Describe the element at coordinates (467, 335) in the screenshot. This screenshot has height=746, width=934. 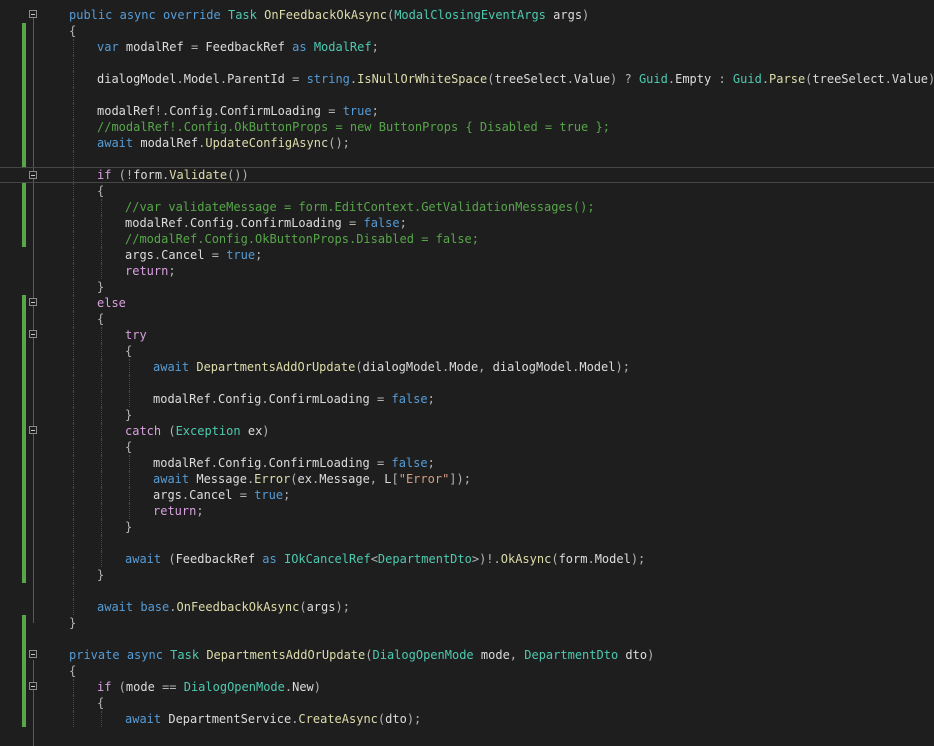
I see `code-line: try` at that location.